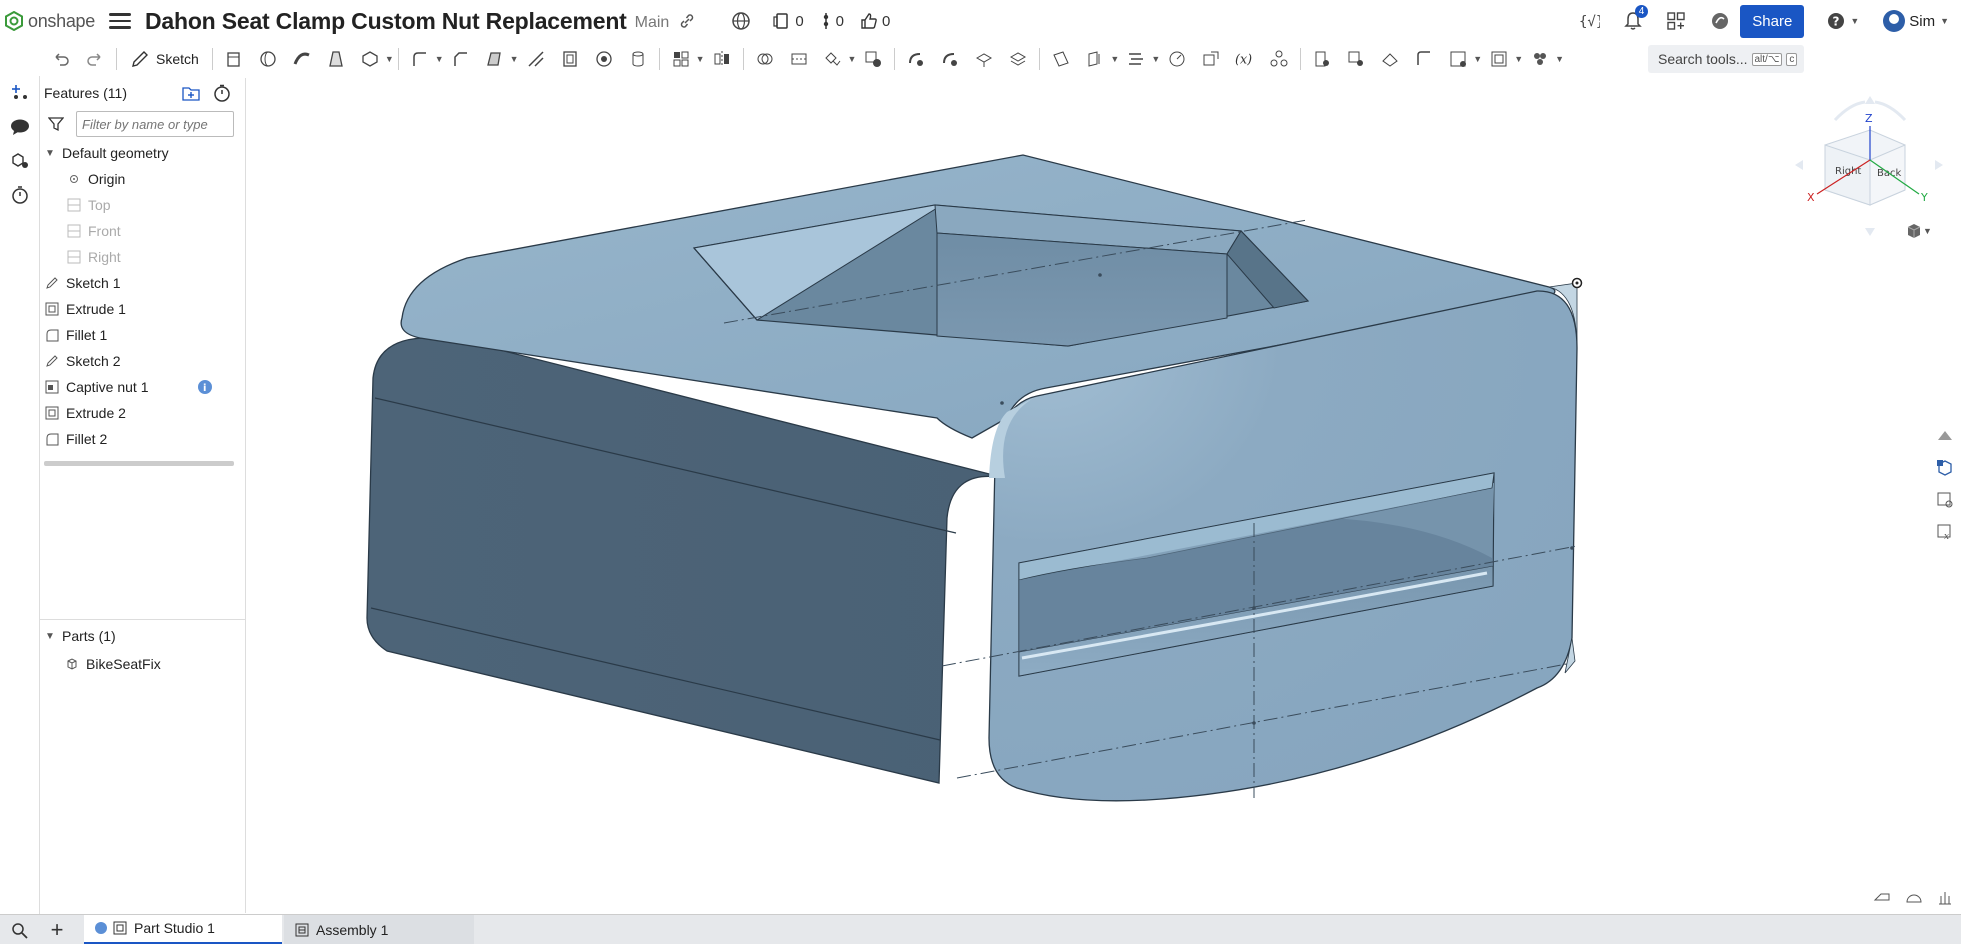 The width and height of the screenshot is (1961, 944). What do you see at coordinates (20, 930) in the screenshot?
I see `tab-manager-icon` at bounding box center [20, 930].